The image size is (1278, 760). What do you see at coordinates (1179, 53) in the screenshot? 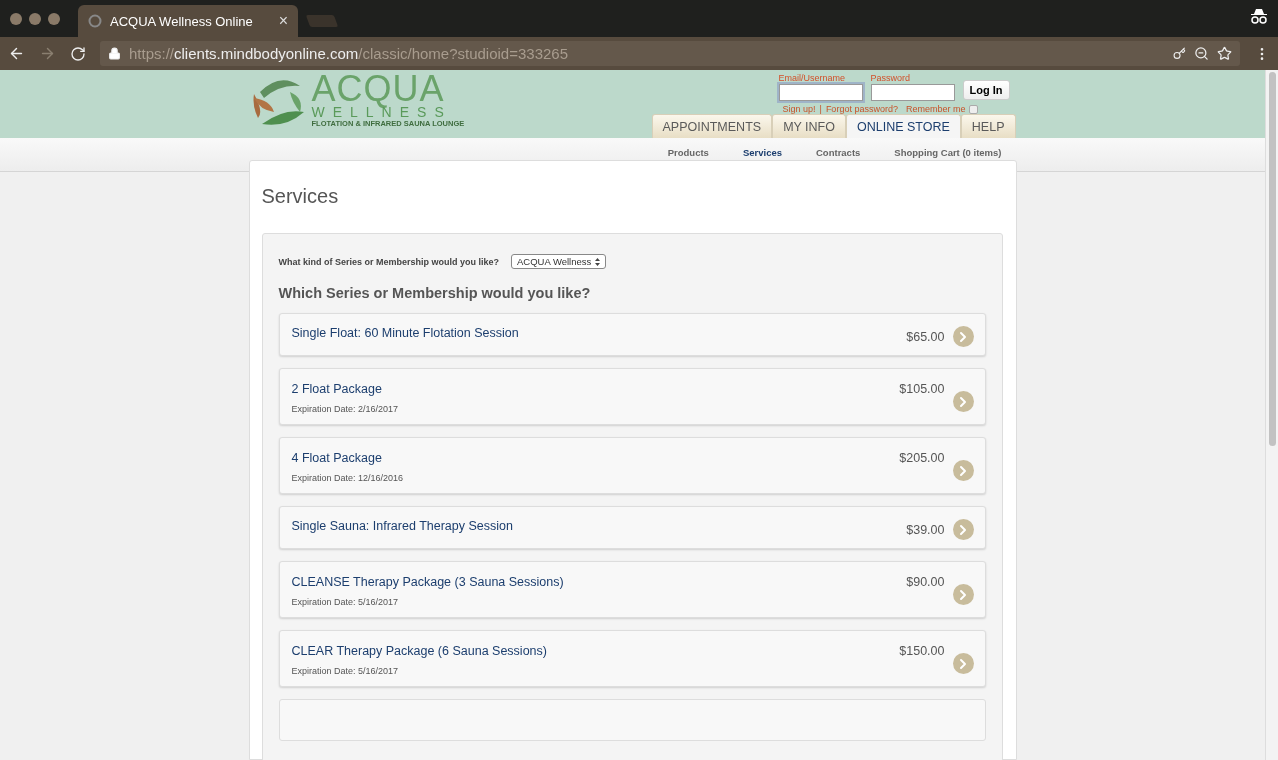
I see `key-icon` at bounding box center [1179, 53].